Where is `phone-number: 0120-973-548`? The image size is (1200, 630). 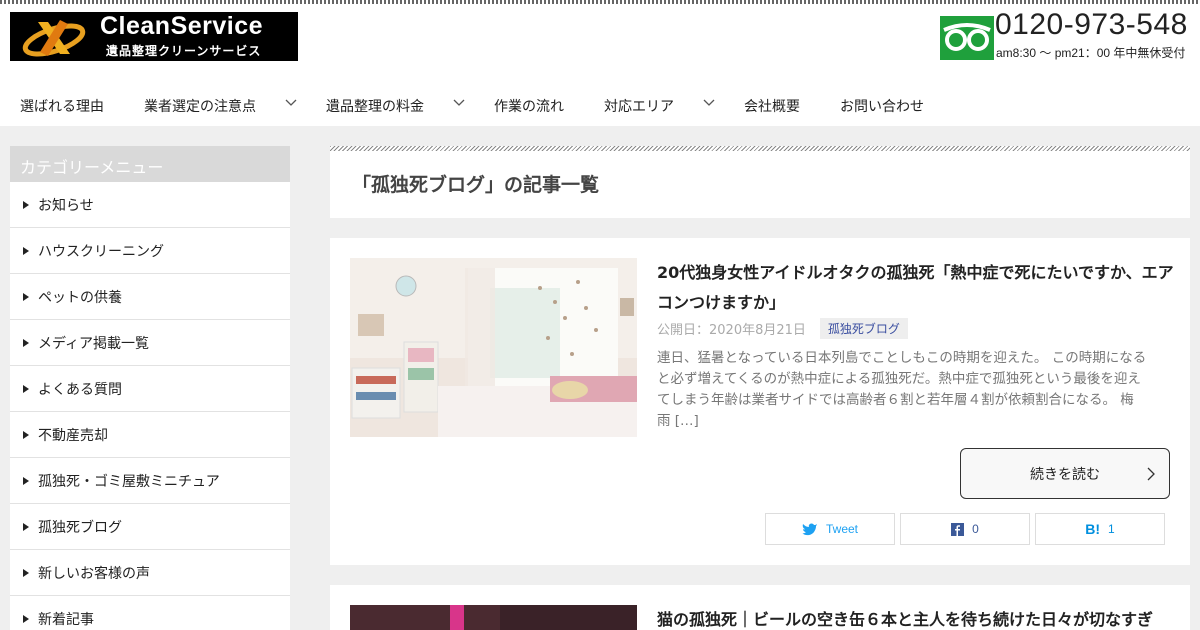
phone-number: 0120-973-548 is located at coordinates (1091, 25).